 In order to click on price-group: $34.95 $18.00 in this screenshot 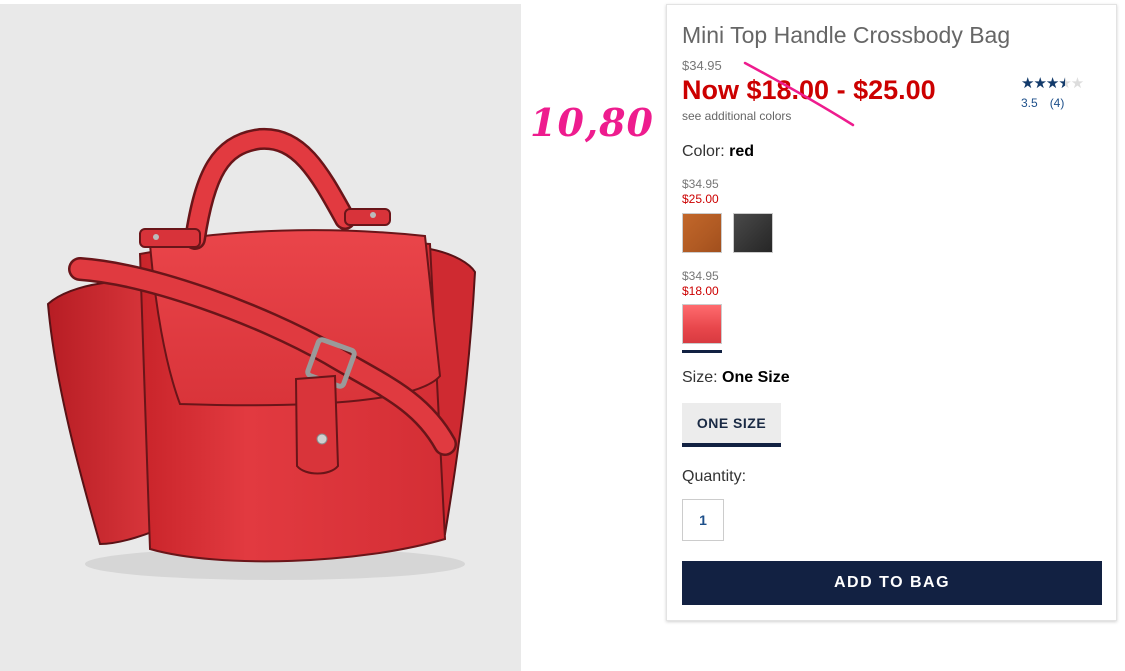, I will do `click(700, 284)`.